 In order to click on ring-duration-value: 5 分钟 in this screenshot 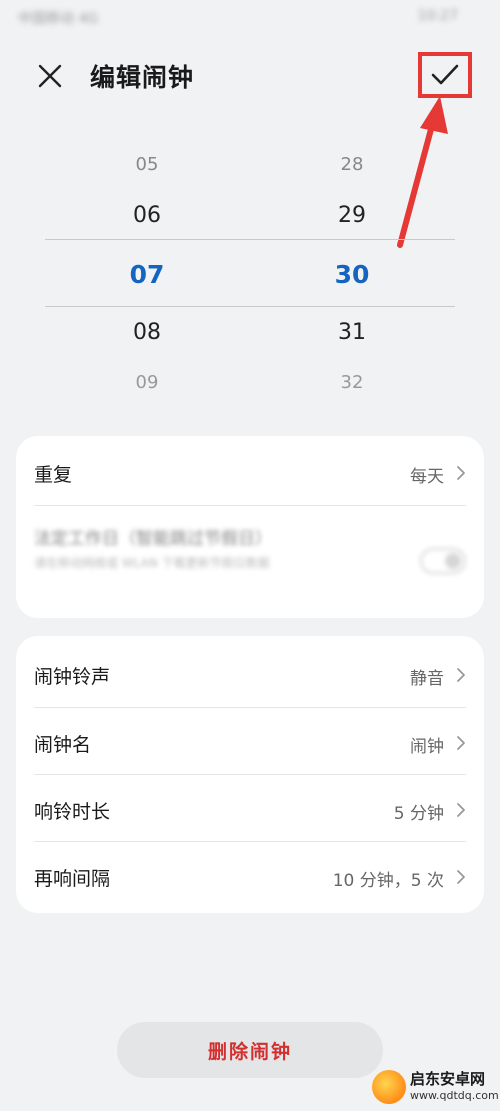, I will do `click(418, 814)`.